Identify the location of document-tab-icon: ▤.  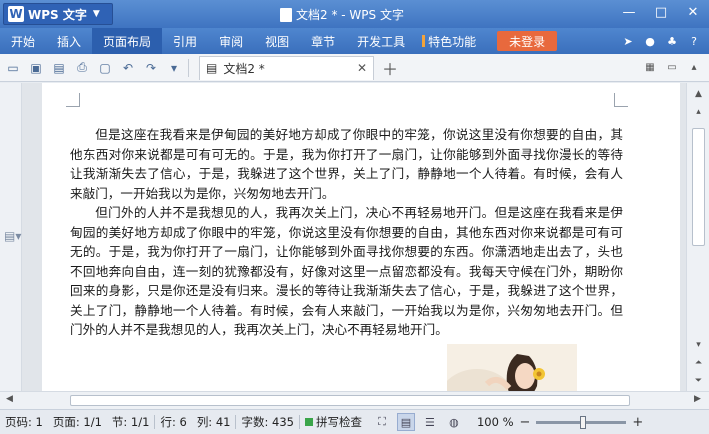
(212, 68).